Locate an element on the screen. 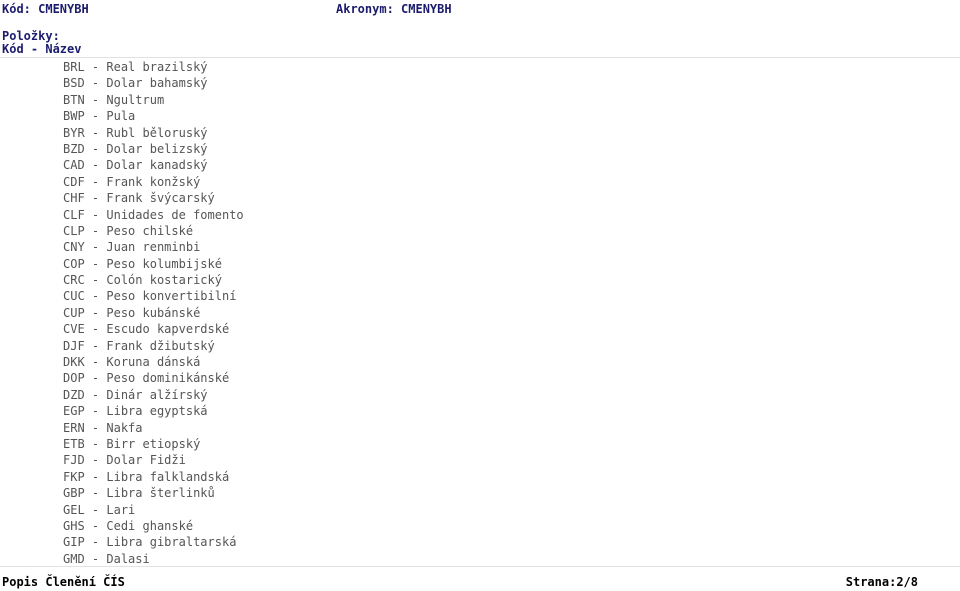 The height and width of the screenshot is (591, 960). item-code: BTN is located at coordinates (74, 99).